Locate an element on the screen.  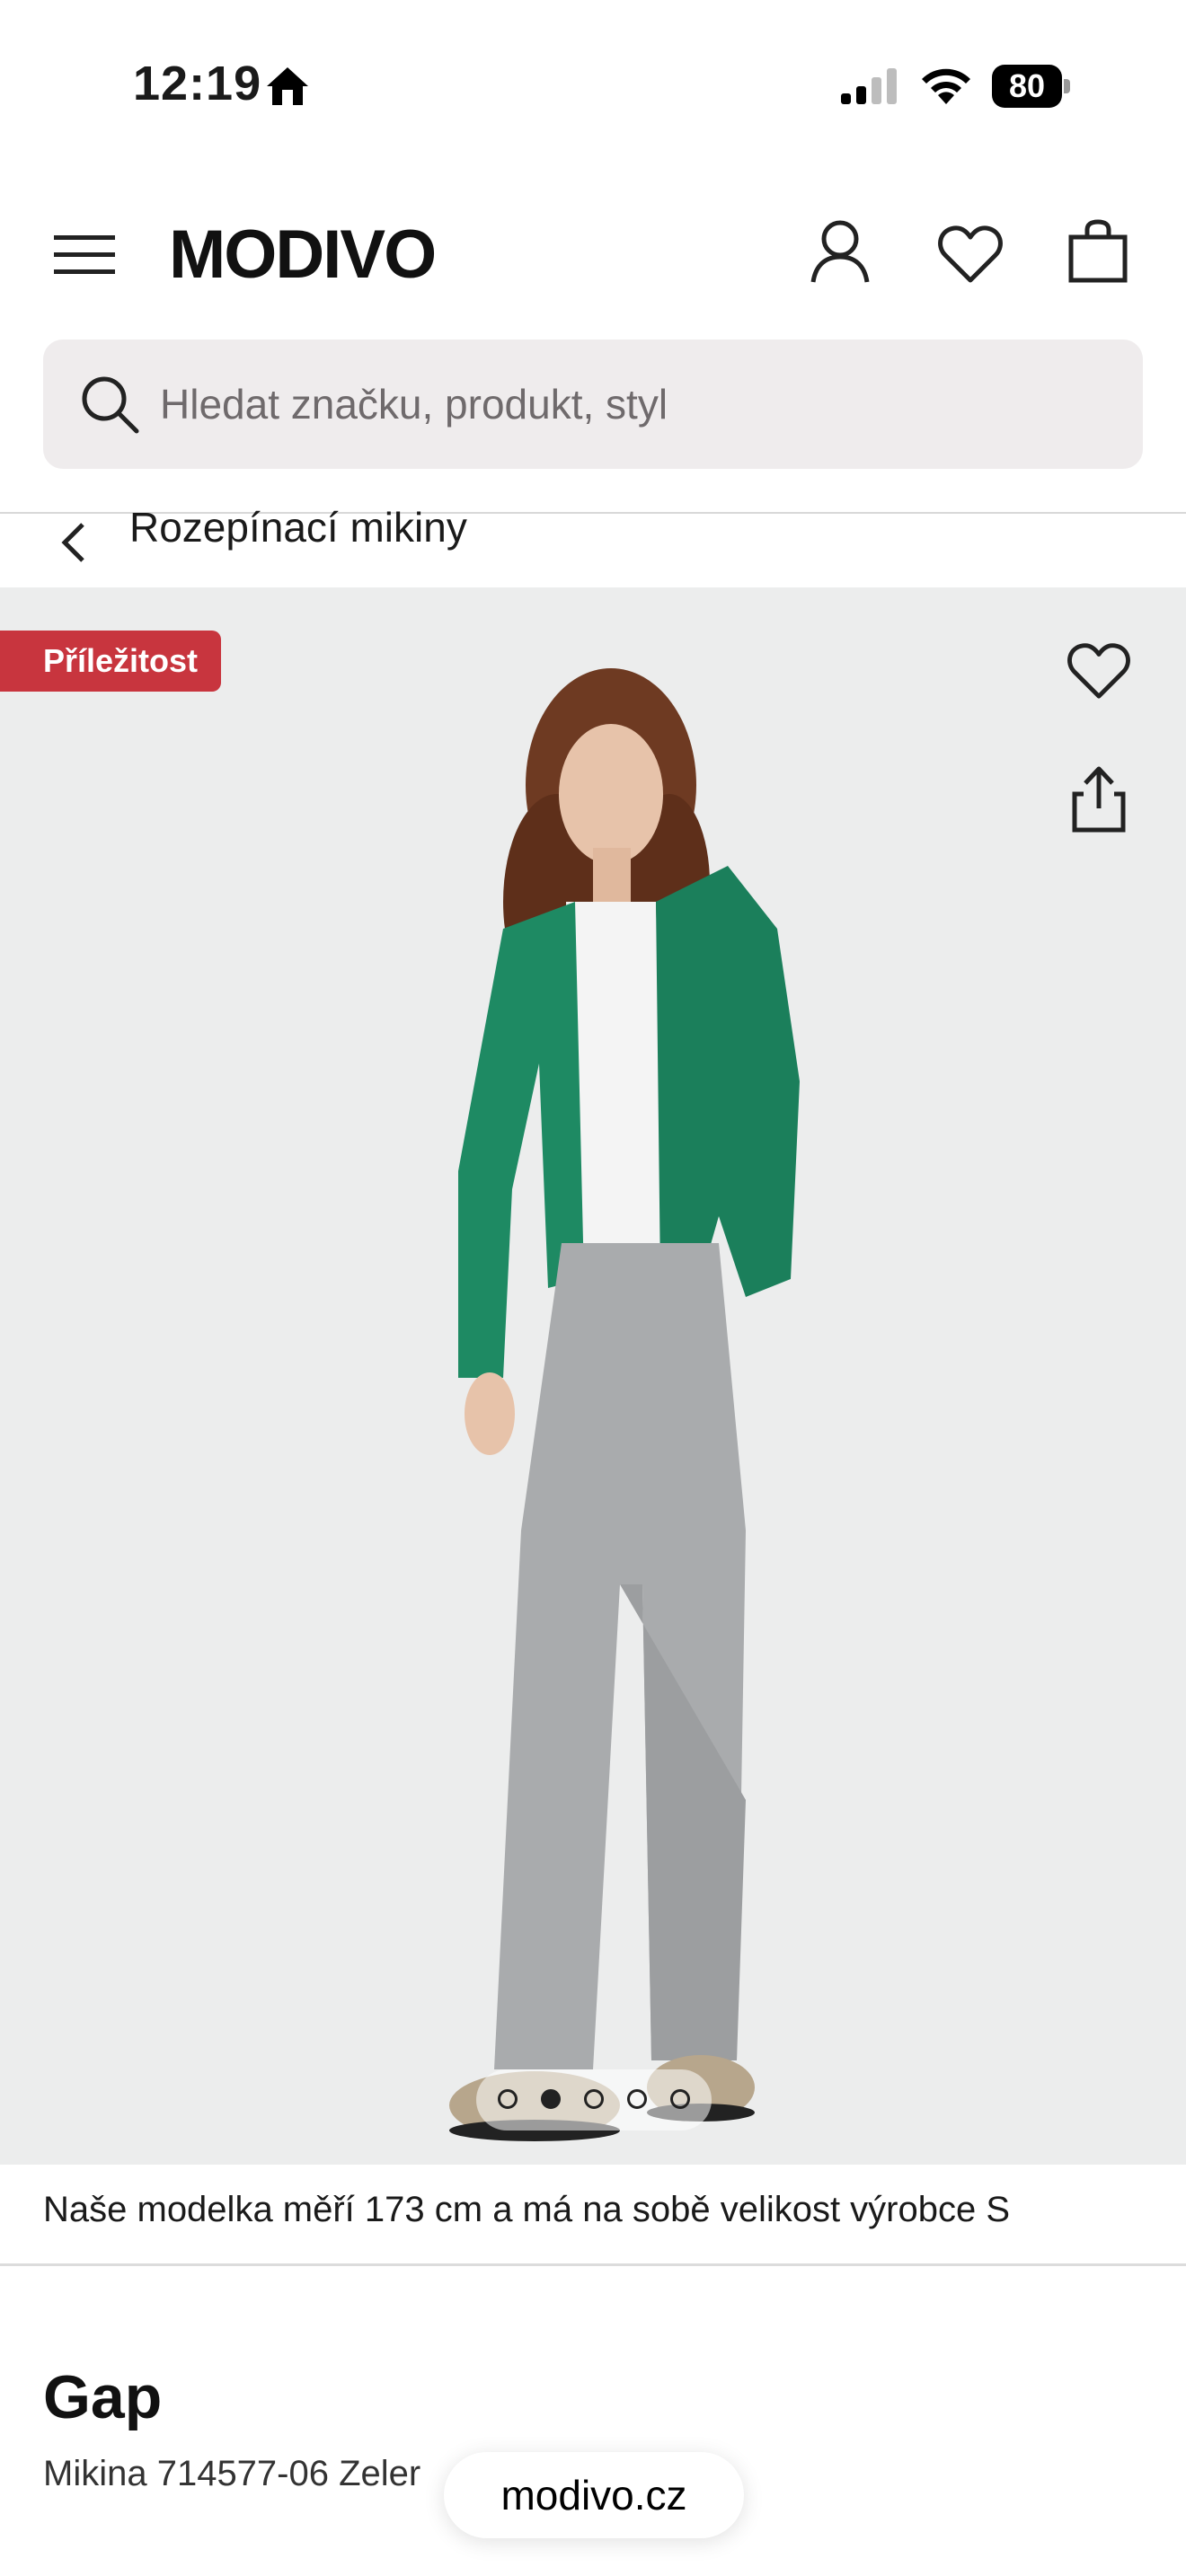
hamburger-menu-icon is located at coordinates (84, 254).